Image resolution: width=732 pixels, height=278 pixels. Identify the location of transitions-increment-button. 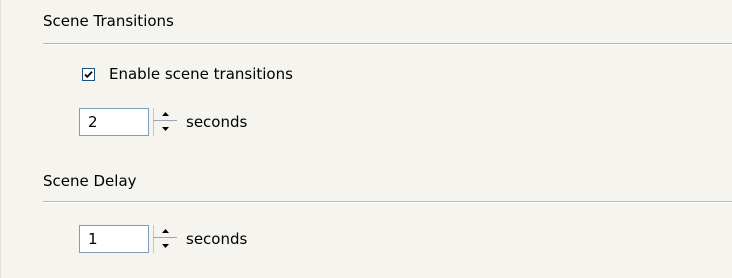
(165, 114).